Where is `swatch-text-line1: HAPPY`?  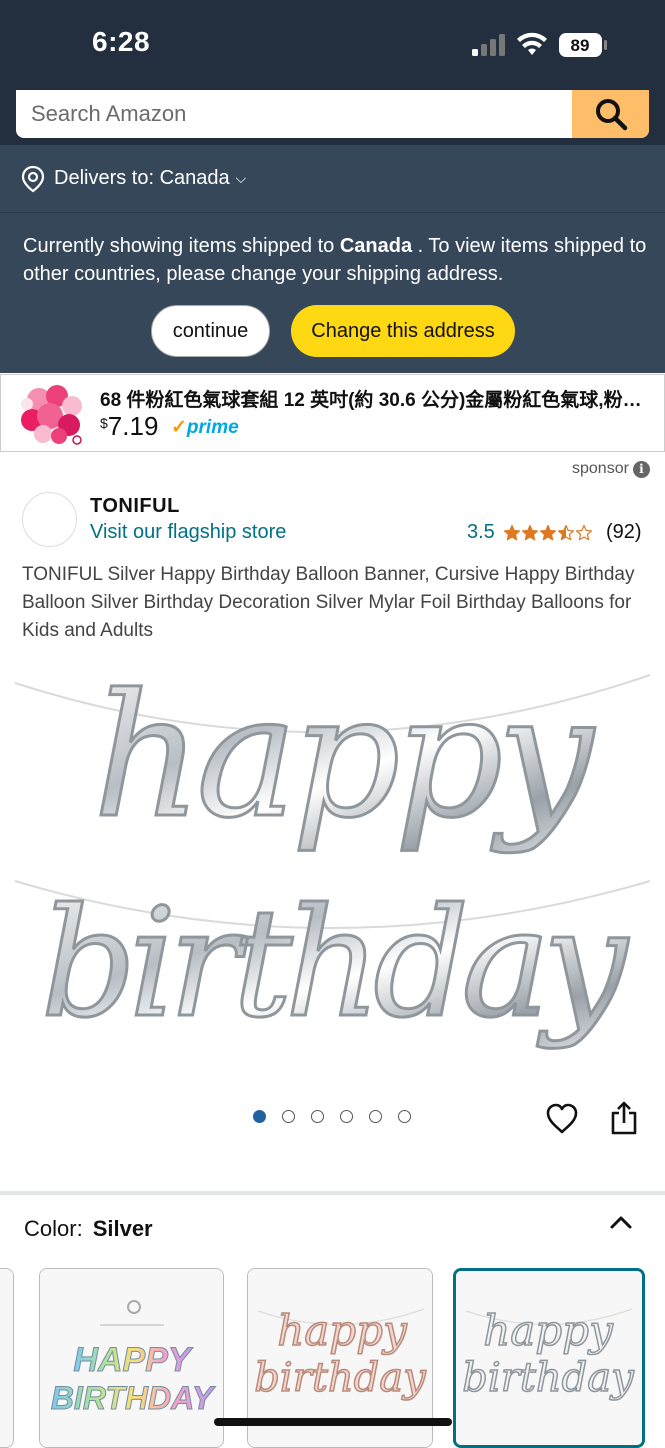
swatch-text-line1: HAPPY is located at coordinates (133, 1360).